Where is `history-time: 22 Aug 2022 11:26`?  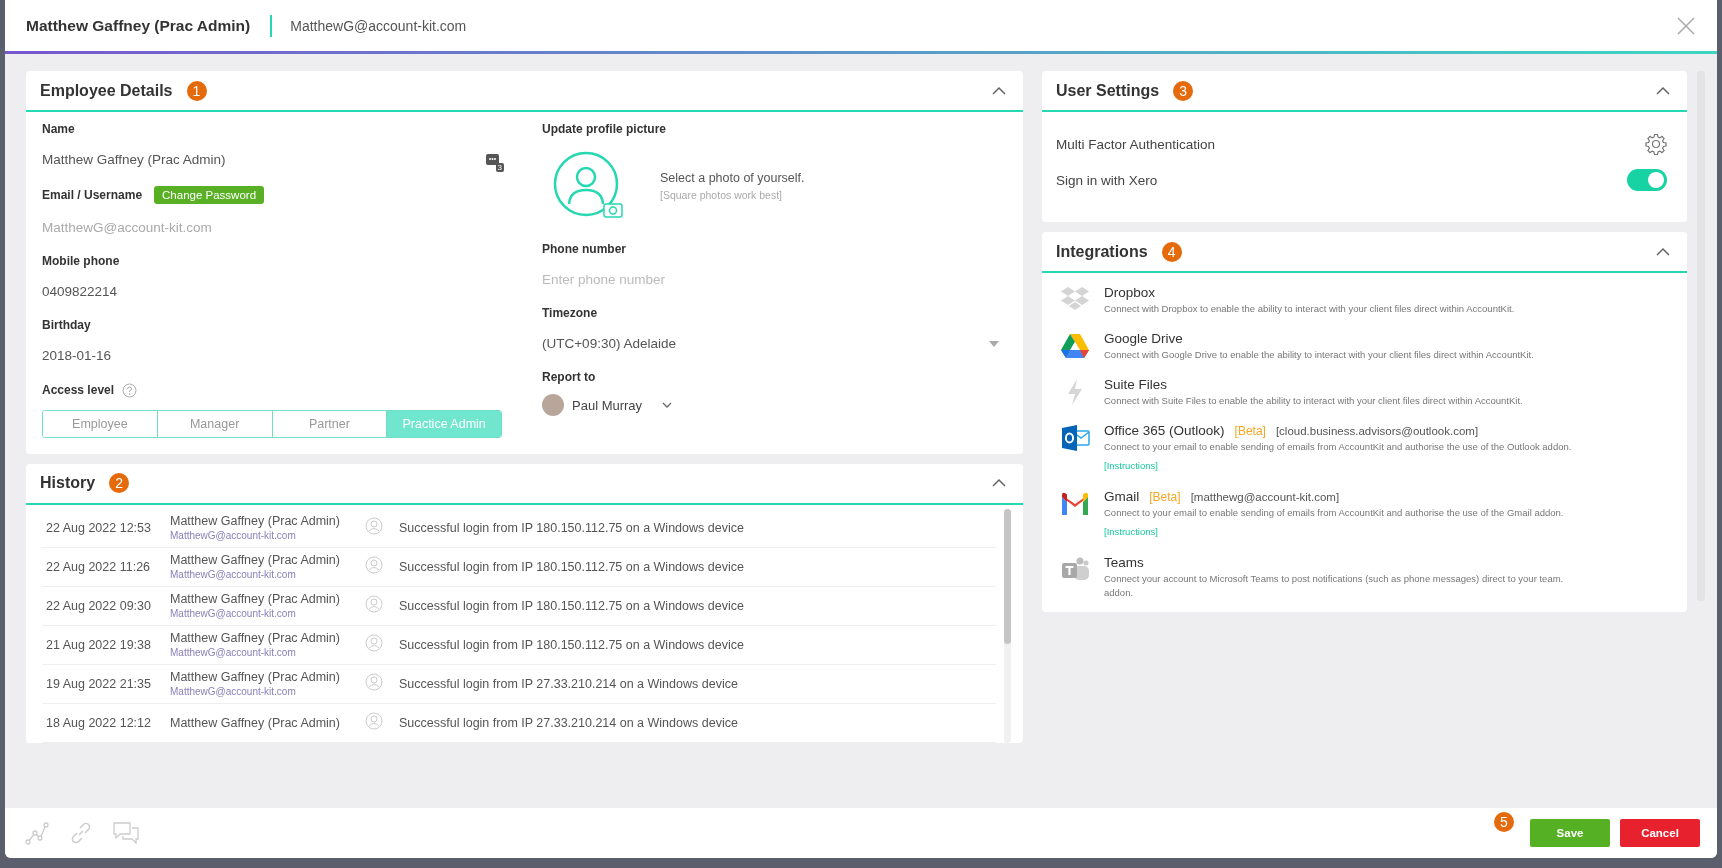 history-time: 22 Aug 2022 11:26 is located at coordinates (99, 566).